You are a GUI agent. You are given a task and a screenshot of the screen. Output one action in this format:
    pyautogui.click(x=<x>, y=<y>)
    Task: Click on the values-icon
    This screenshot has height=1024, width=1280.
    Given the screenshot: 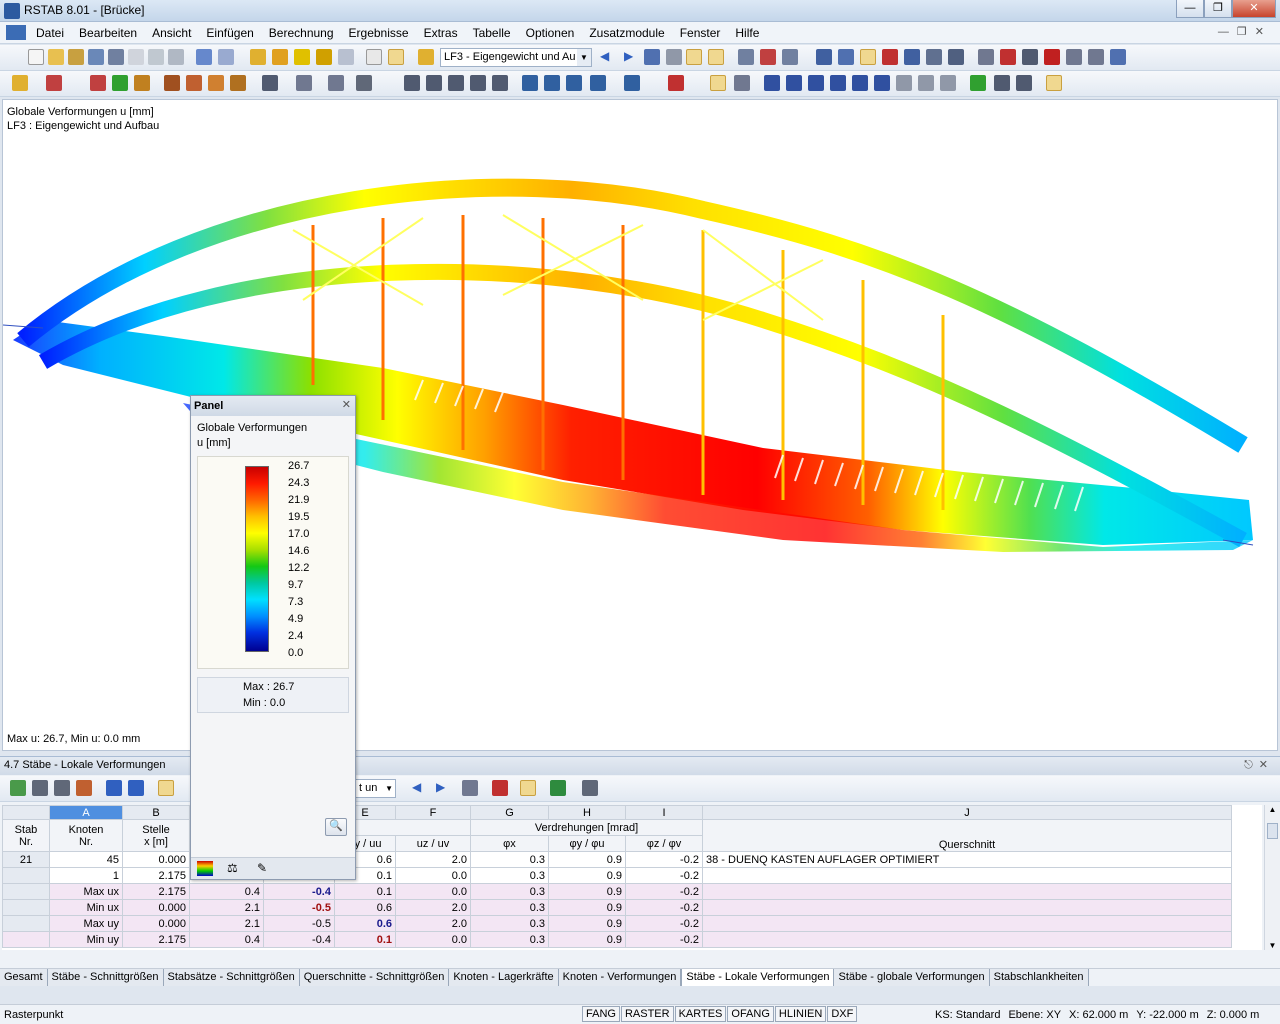 What is the action you would take?
    pyautogui.click(x=674, y=57)
    